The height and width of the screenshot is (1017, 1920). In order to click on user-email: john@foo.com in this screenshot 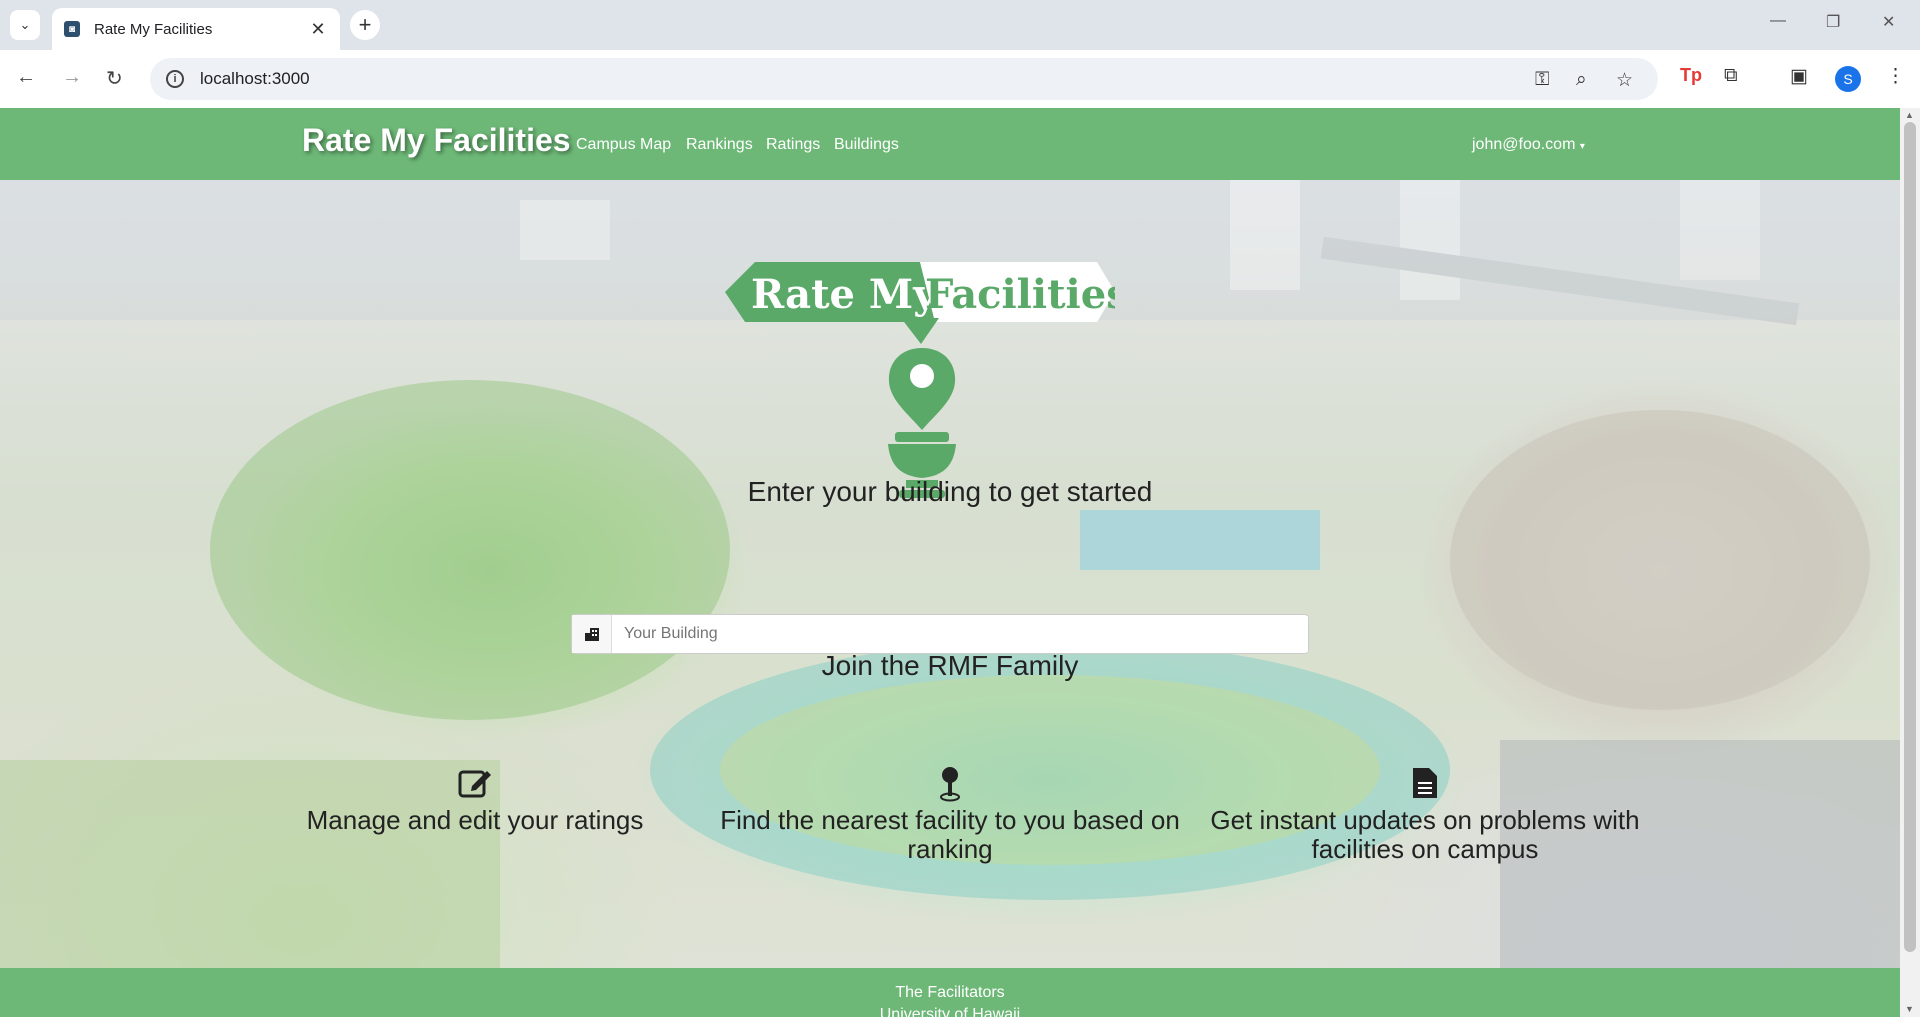, I will do `click(1524, 144)`.